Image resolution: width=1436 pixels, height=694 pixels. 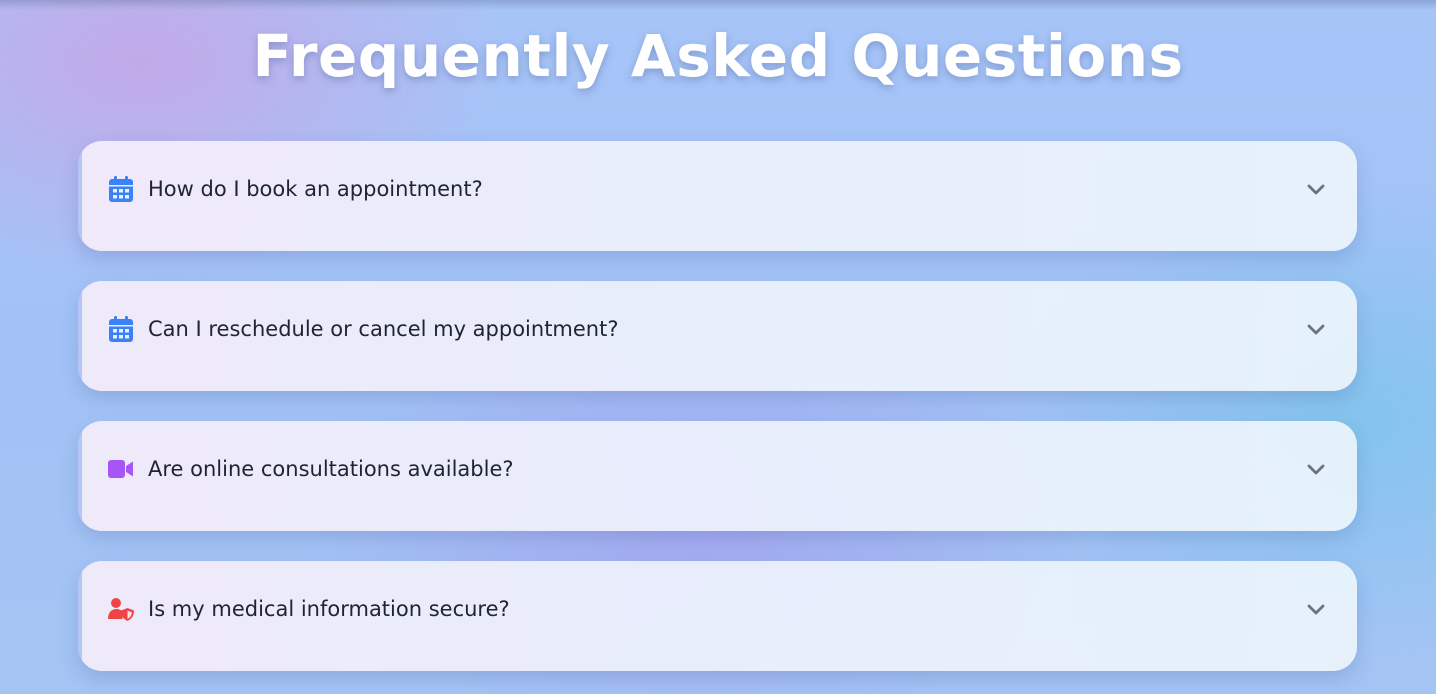 I want to click on page-title: Frequently Asked Questions, so click(x=718, y=56).